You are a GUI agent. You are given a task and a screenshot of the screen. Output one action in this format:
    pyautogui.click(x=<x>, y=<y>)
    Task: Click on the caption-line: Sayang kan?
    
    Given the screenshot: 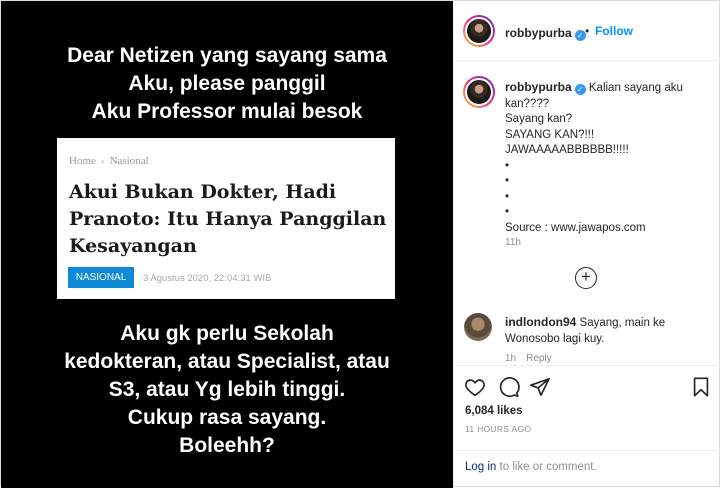 What is the action you would take?
    pyautogui.click(x=539, y=119)
    